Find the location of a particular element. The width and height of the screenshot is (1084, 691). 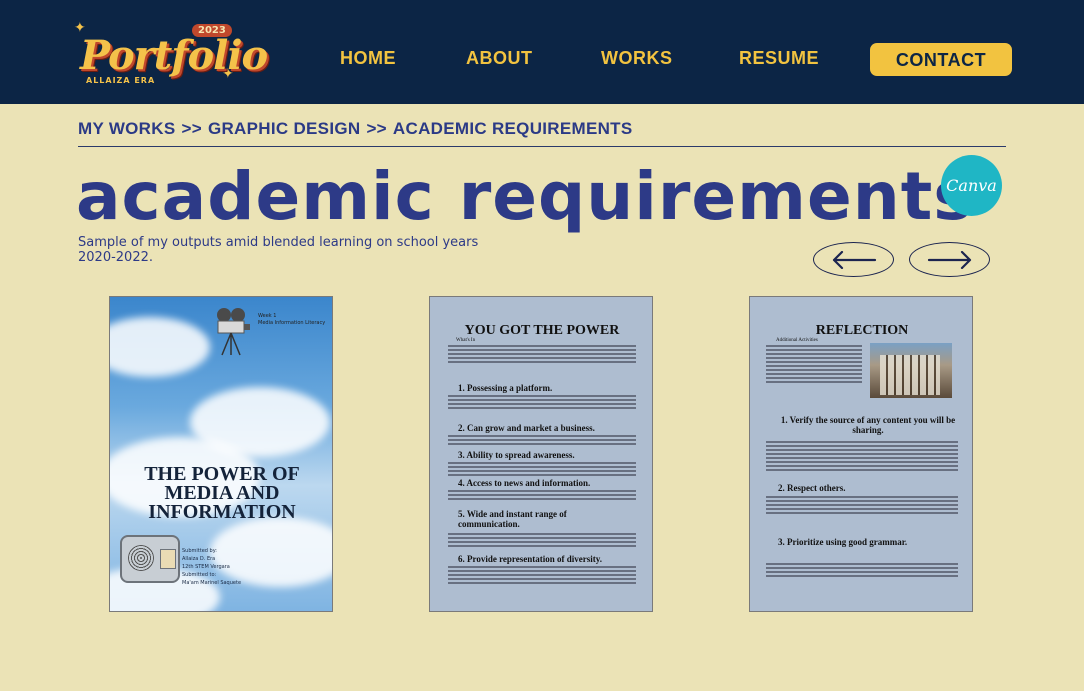

doc-item: 6. Provide representation of diversity. is located at coordinates (530, 559).